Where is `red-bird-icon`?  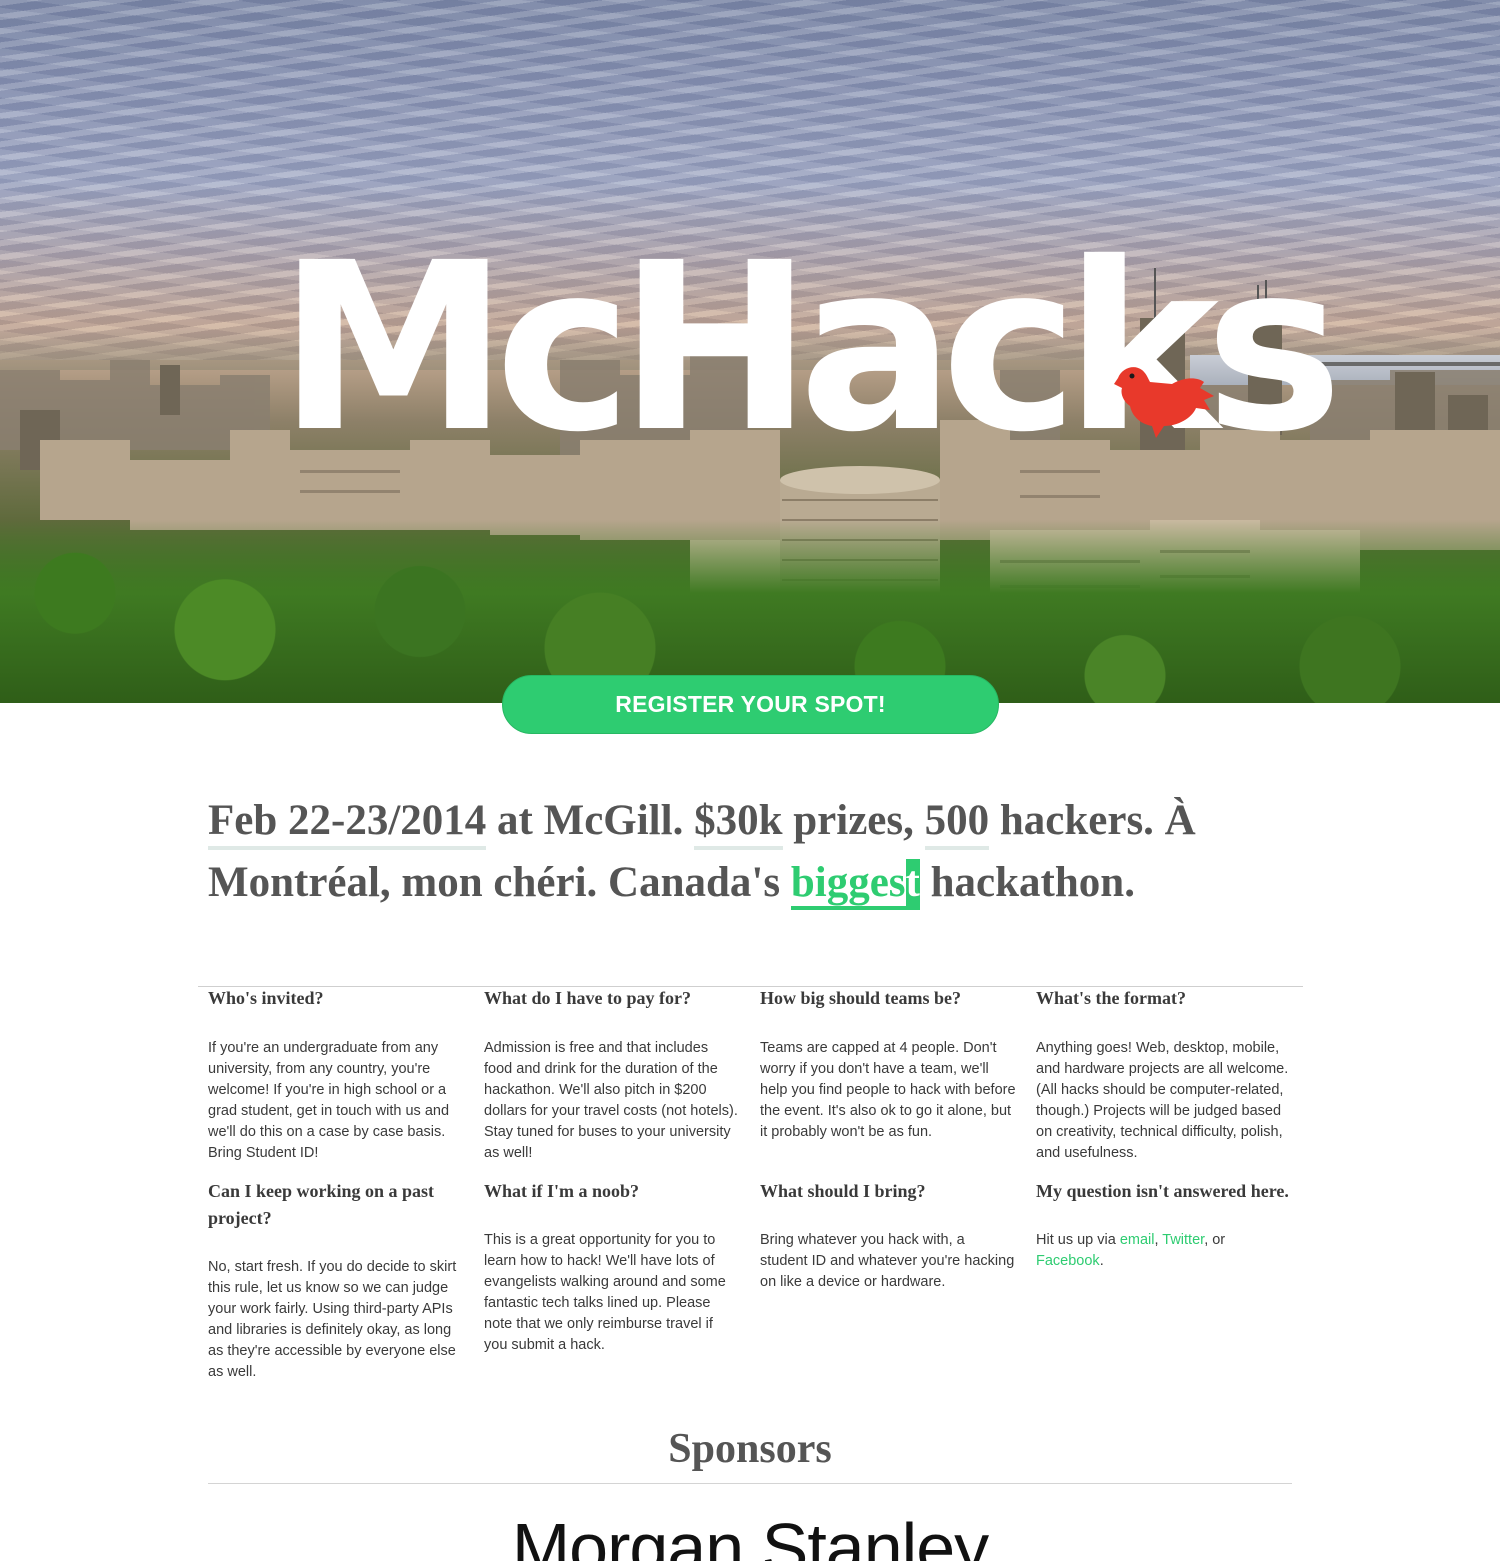
red-bird-icon is located at coordinates (1164, 402).